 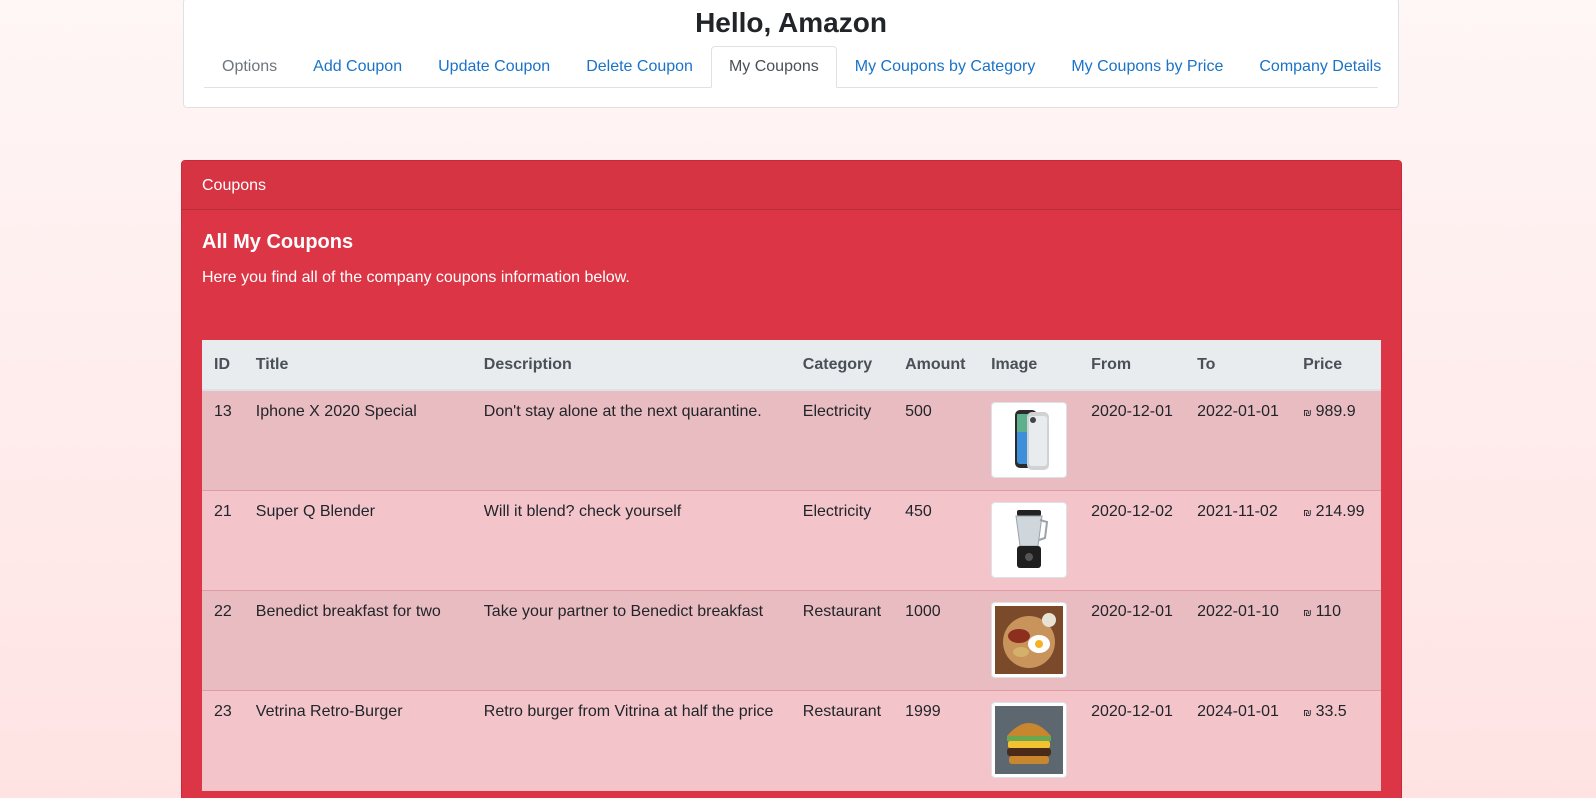 I want to click on cell-title: Iphone X 2020 Special, so click(x=357, y=440).